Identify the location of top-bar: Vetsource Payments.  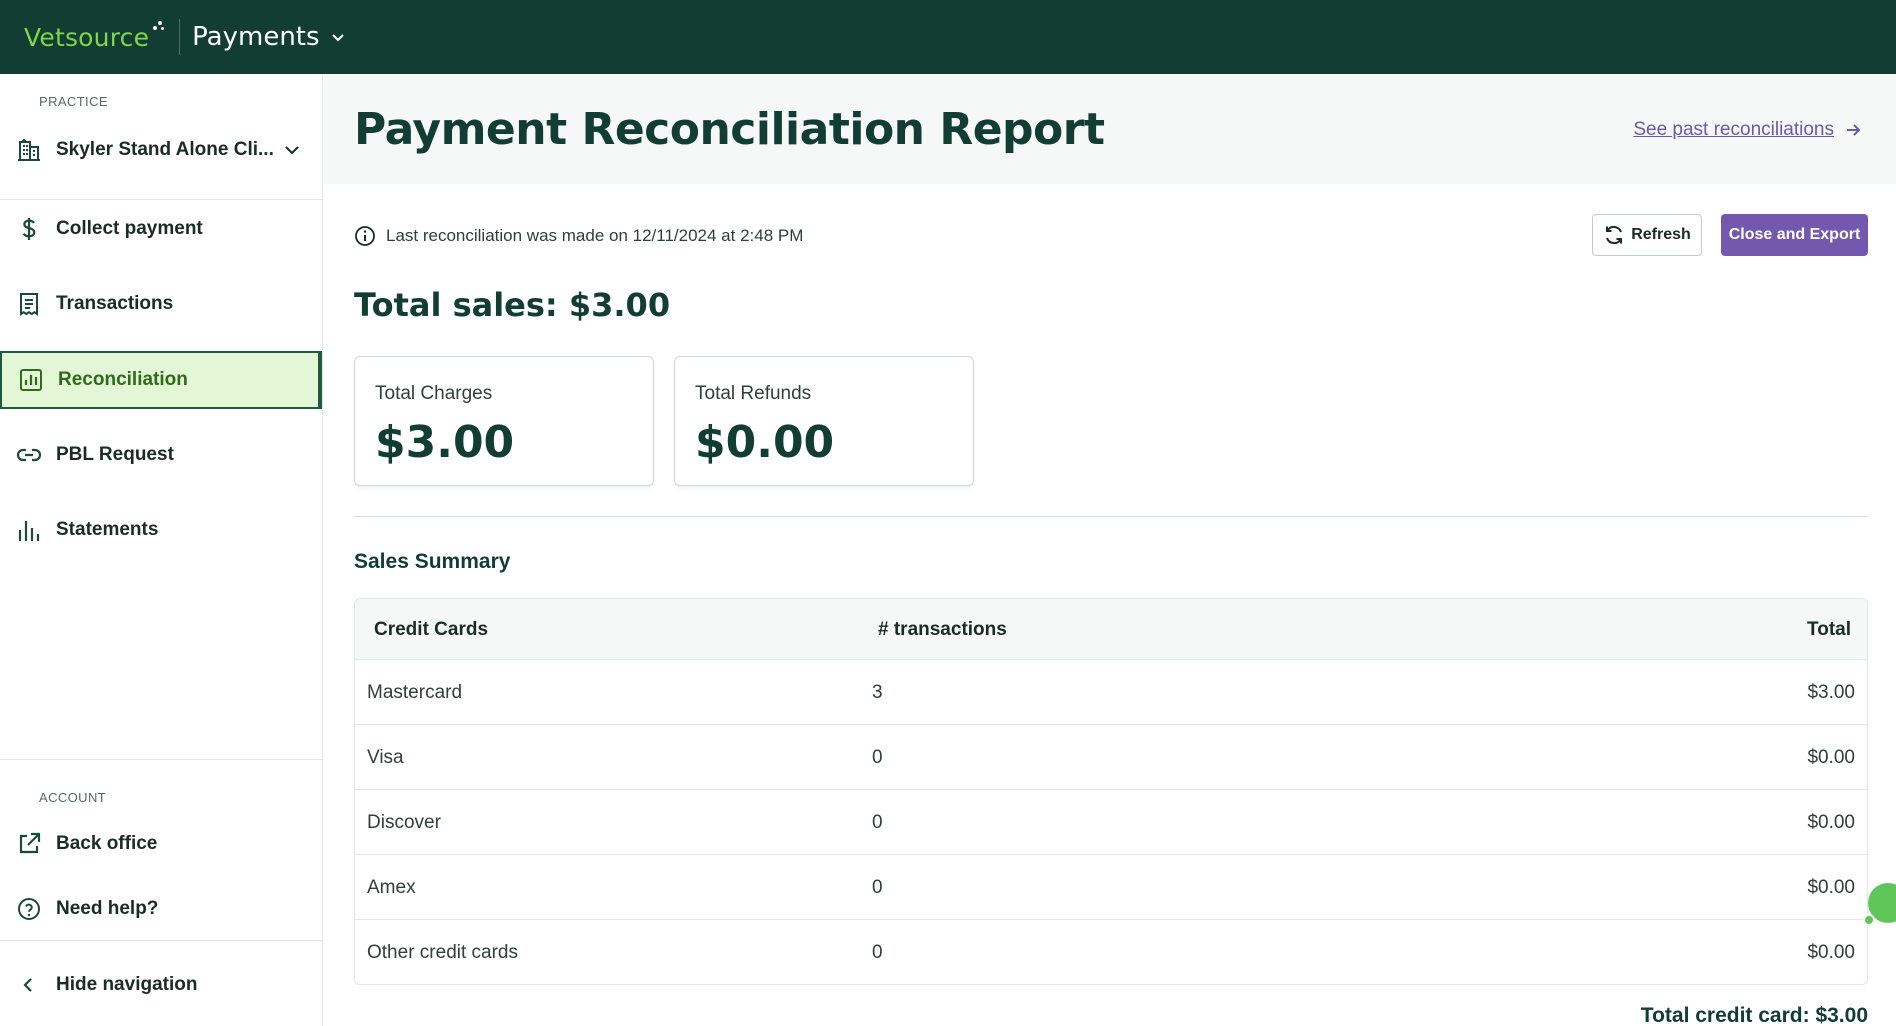
(948, 37).